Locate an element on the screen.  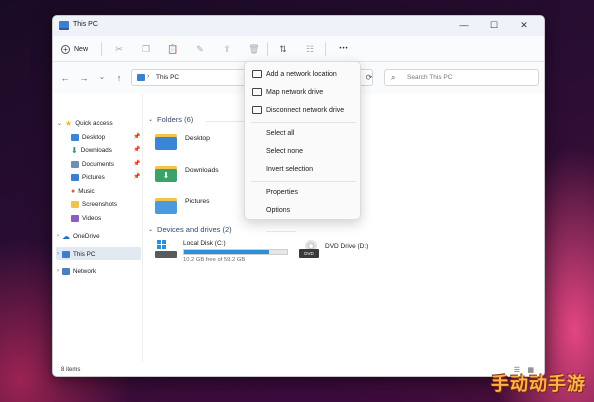
menu-item-invert-selection: Invert selection is located at coordinates (302, 169).